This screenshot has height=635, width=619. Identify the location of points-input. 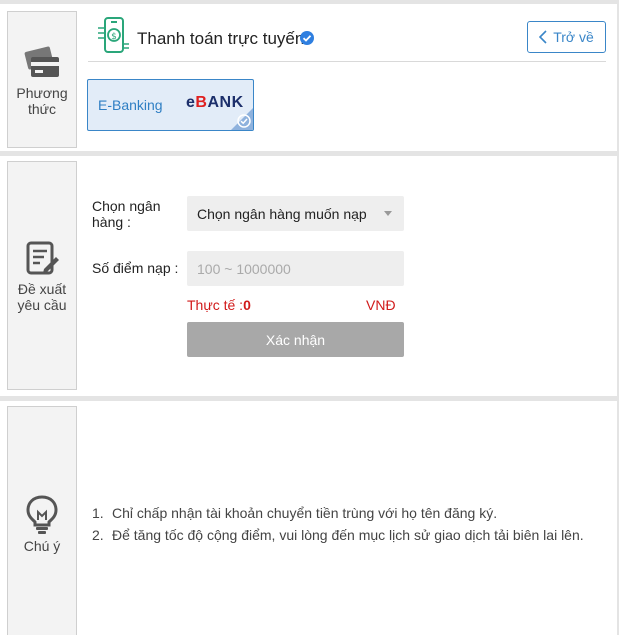
(295, 268).